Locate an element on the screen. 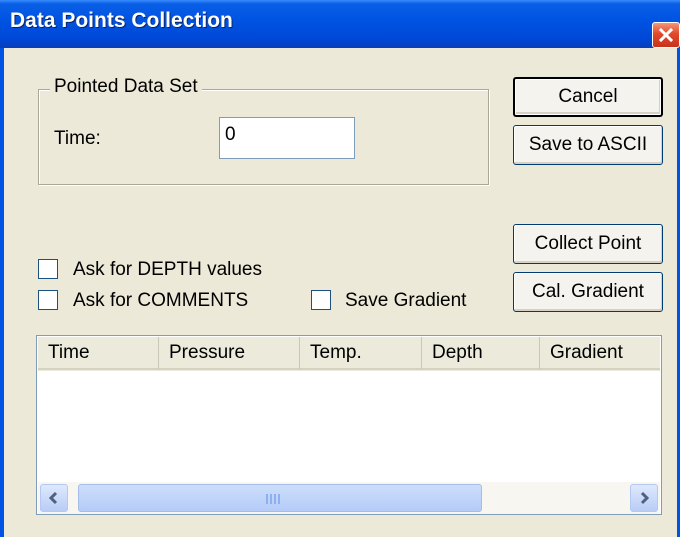  scroll-thumb is located at coordinates (280, 498).